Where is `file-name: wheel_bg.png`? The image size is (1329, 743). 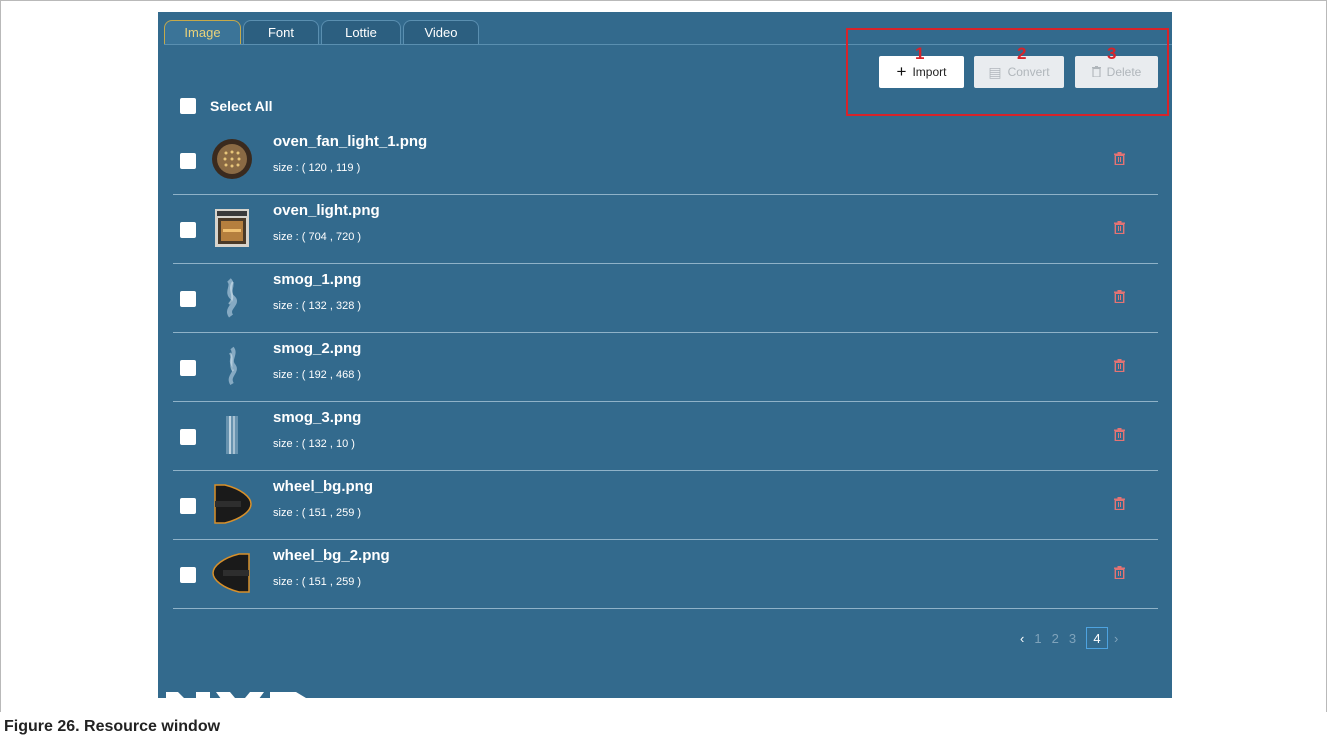
file-name: wheel_bg.png is located at coordinates (323, 486).